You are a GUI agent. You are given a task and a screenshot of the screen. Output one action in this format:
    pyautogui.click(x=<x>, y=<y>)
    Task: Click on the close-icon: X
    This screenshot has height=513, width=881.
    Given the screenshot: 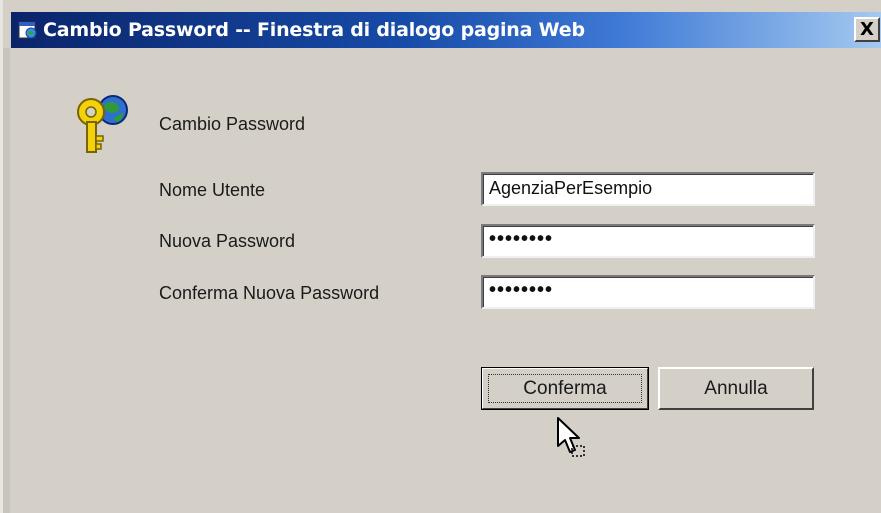 What is the action you would take?
    pyautogui.click(x=867, y=29)
    